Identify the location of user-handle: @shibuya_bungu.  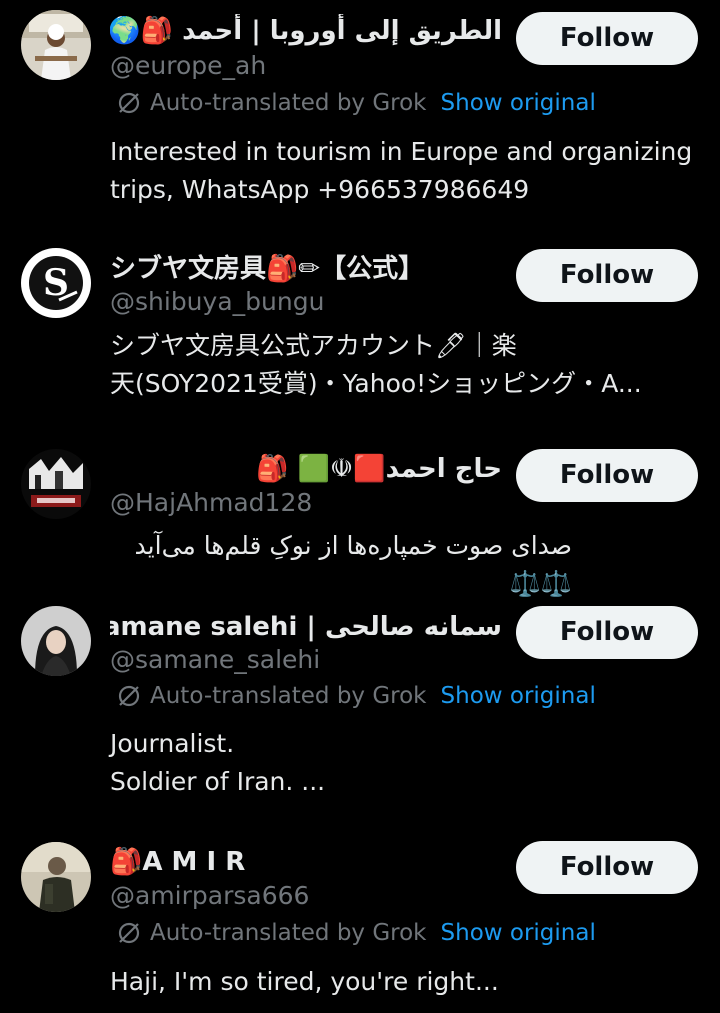
(217, 301).